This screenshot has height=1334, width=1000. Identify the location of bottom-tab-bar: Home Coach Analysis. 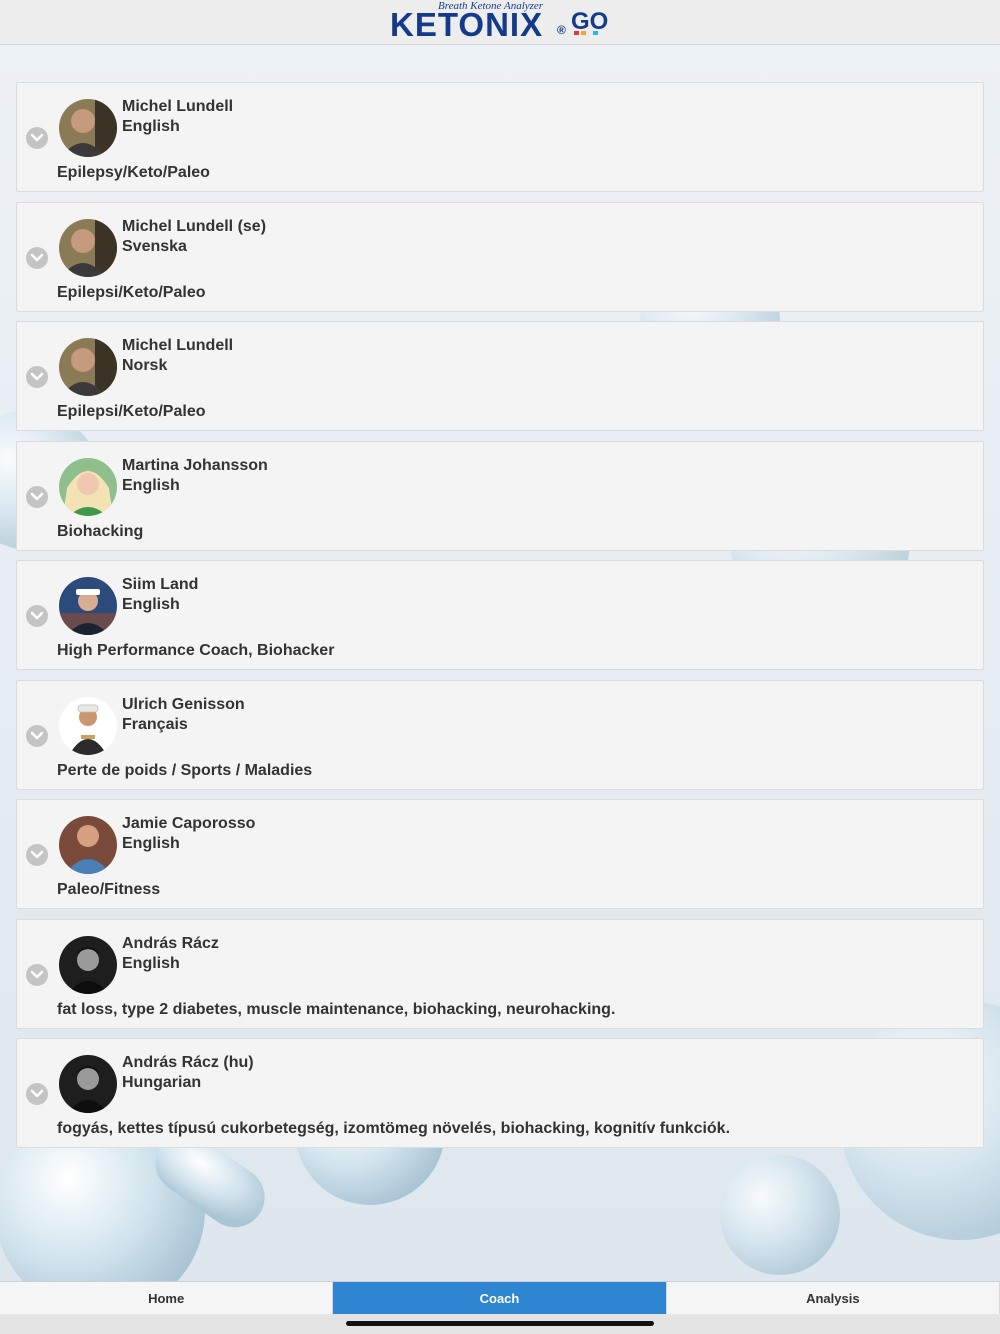
(500, 1298).